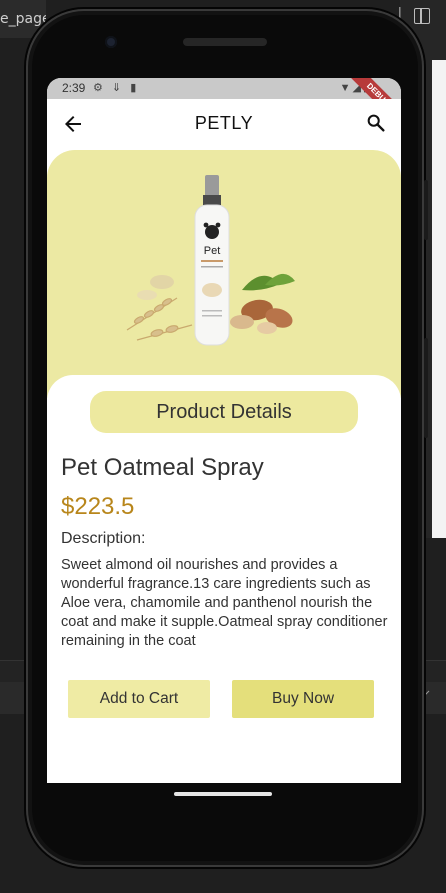  I want to click on power-button, so click(426, 388).